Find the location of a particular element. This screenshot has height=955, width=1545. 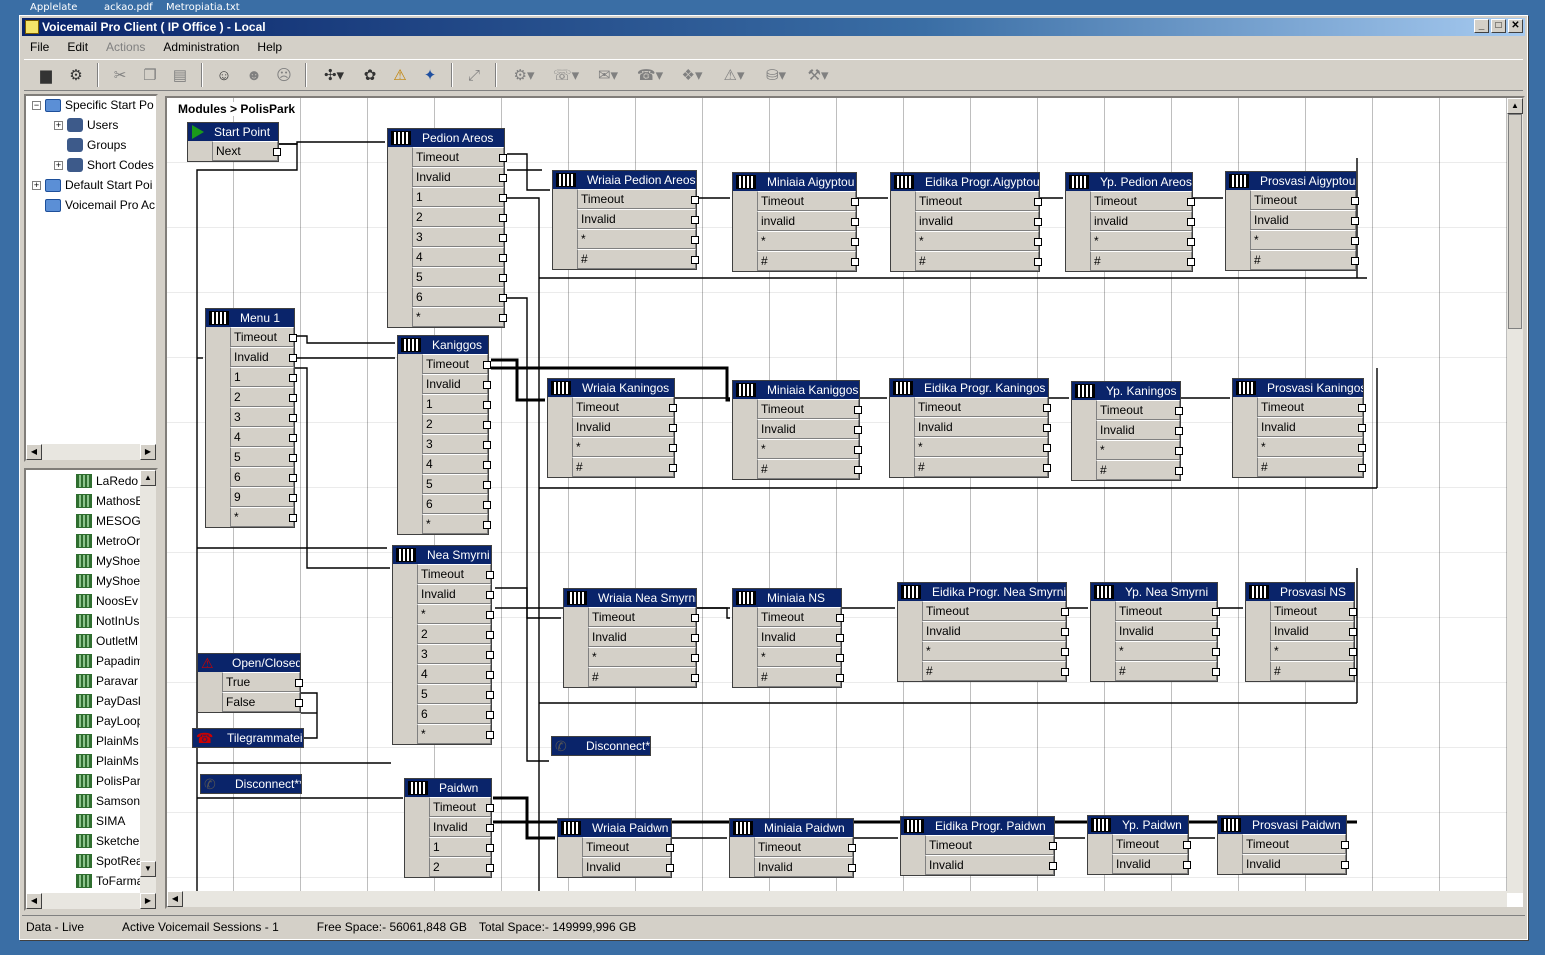

module-list-item: MyShoe is located at coordinates (108, 581).